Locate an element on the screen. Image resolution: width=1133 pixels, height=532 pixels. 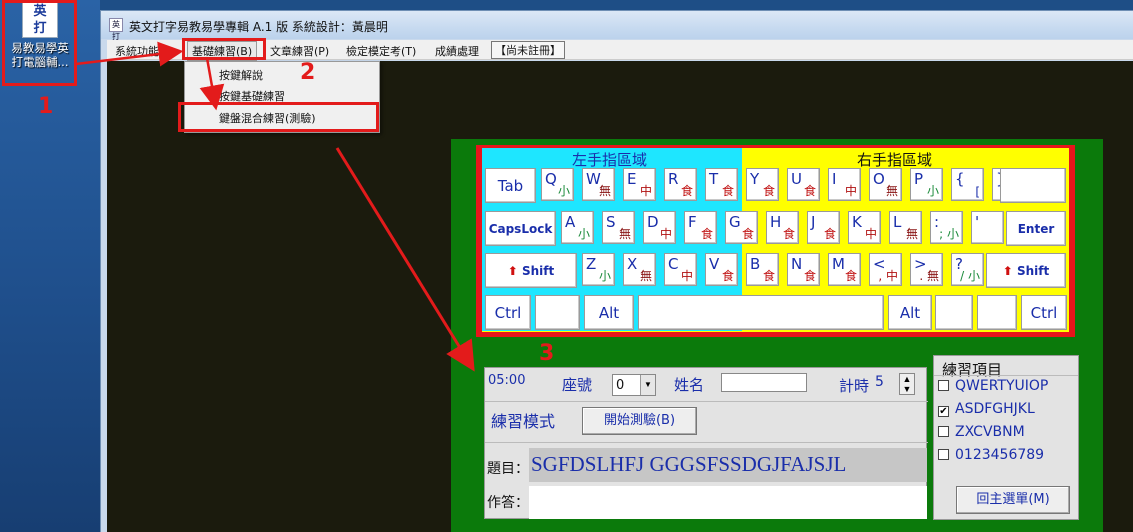
key-8-row3-finger: . 無 is located at coordinates (929, 276).